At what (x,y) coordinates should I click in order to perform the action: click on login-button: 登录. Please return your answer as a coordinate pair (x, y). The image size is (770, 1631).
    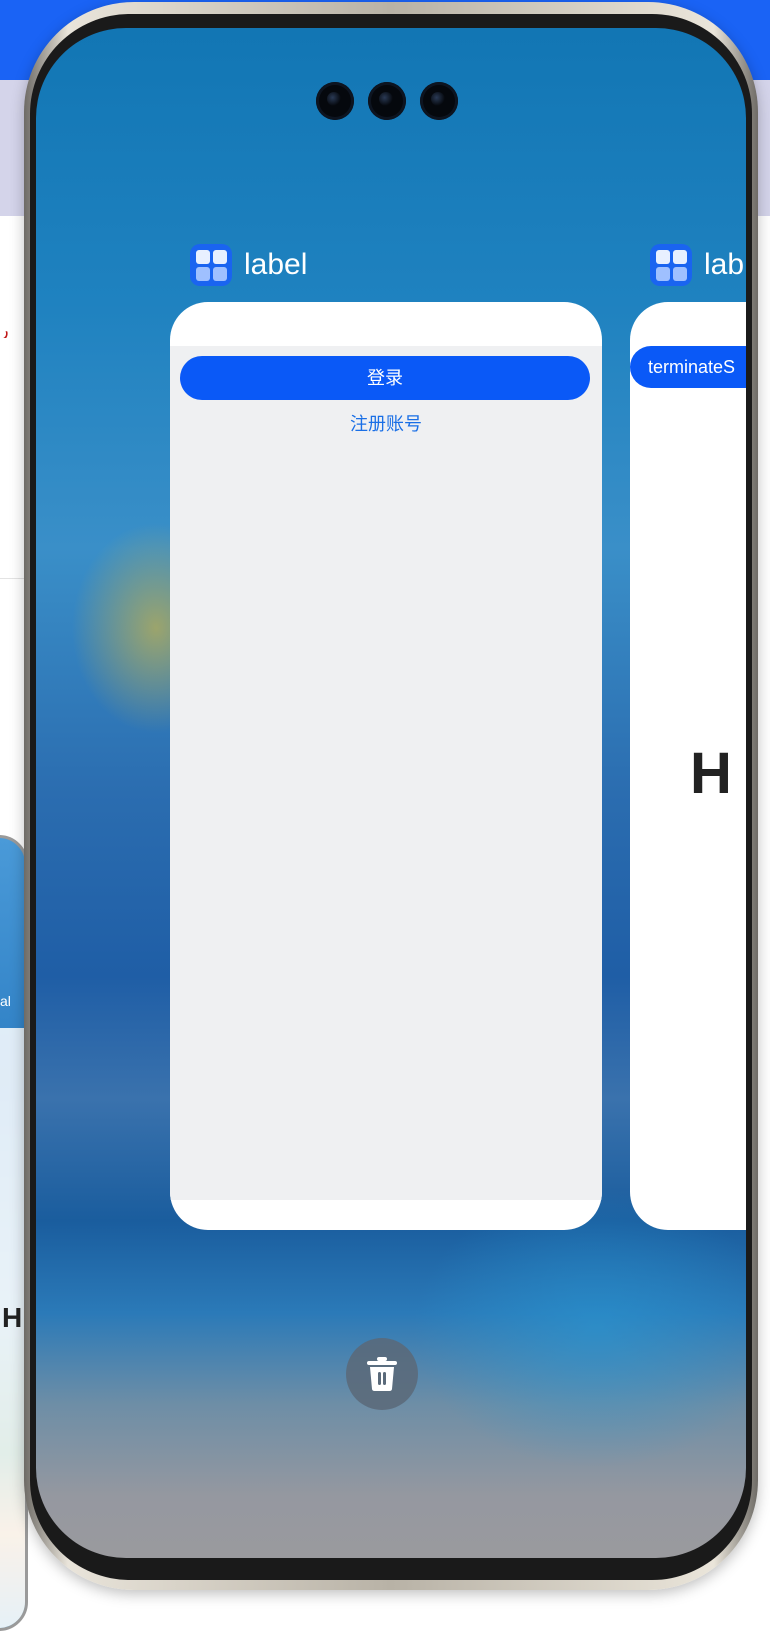
    Looking at the image, I should click on (385, 378).